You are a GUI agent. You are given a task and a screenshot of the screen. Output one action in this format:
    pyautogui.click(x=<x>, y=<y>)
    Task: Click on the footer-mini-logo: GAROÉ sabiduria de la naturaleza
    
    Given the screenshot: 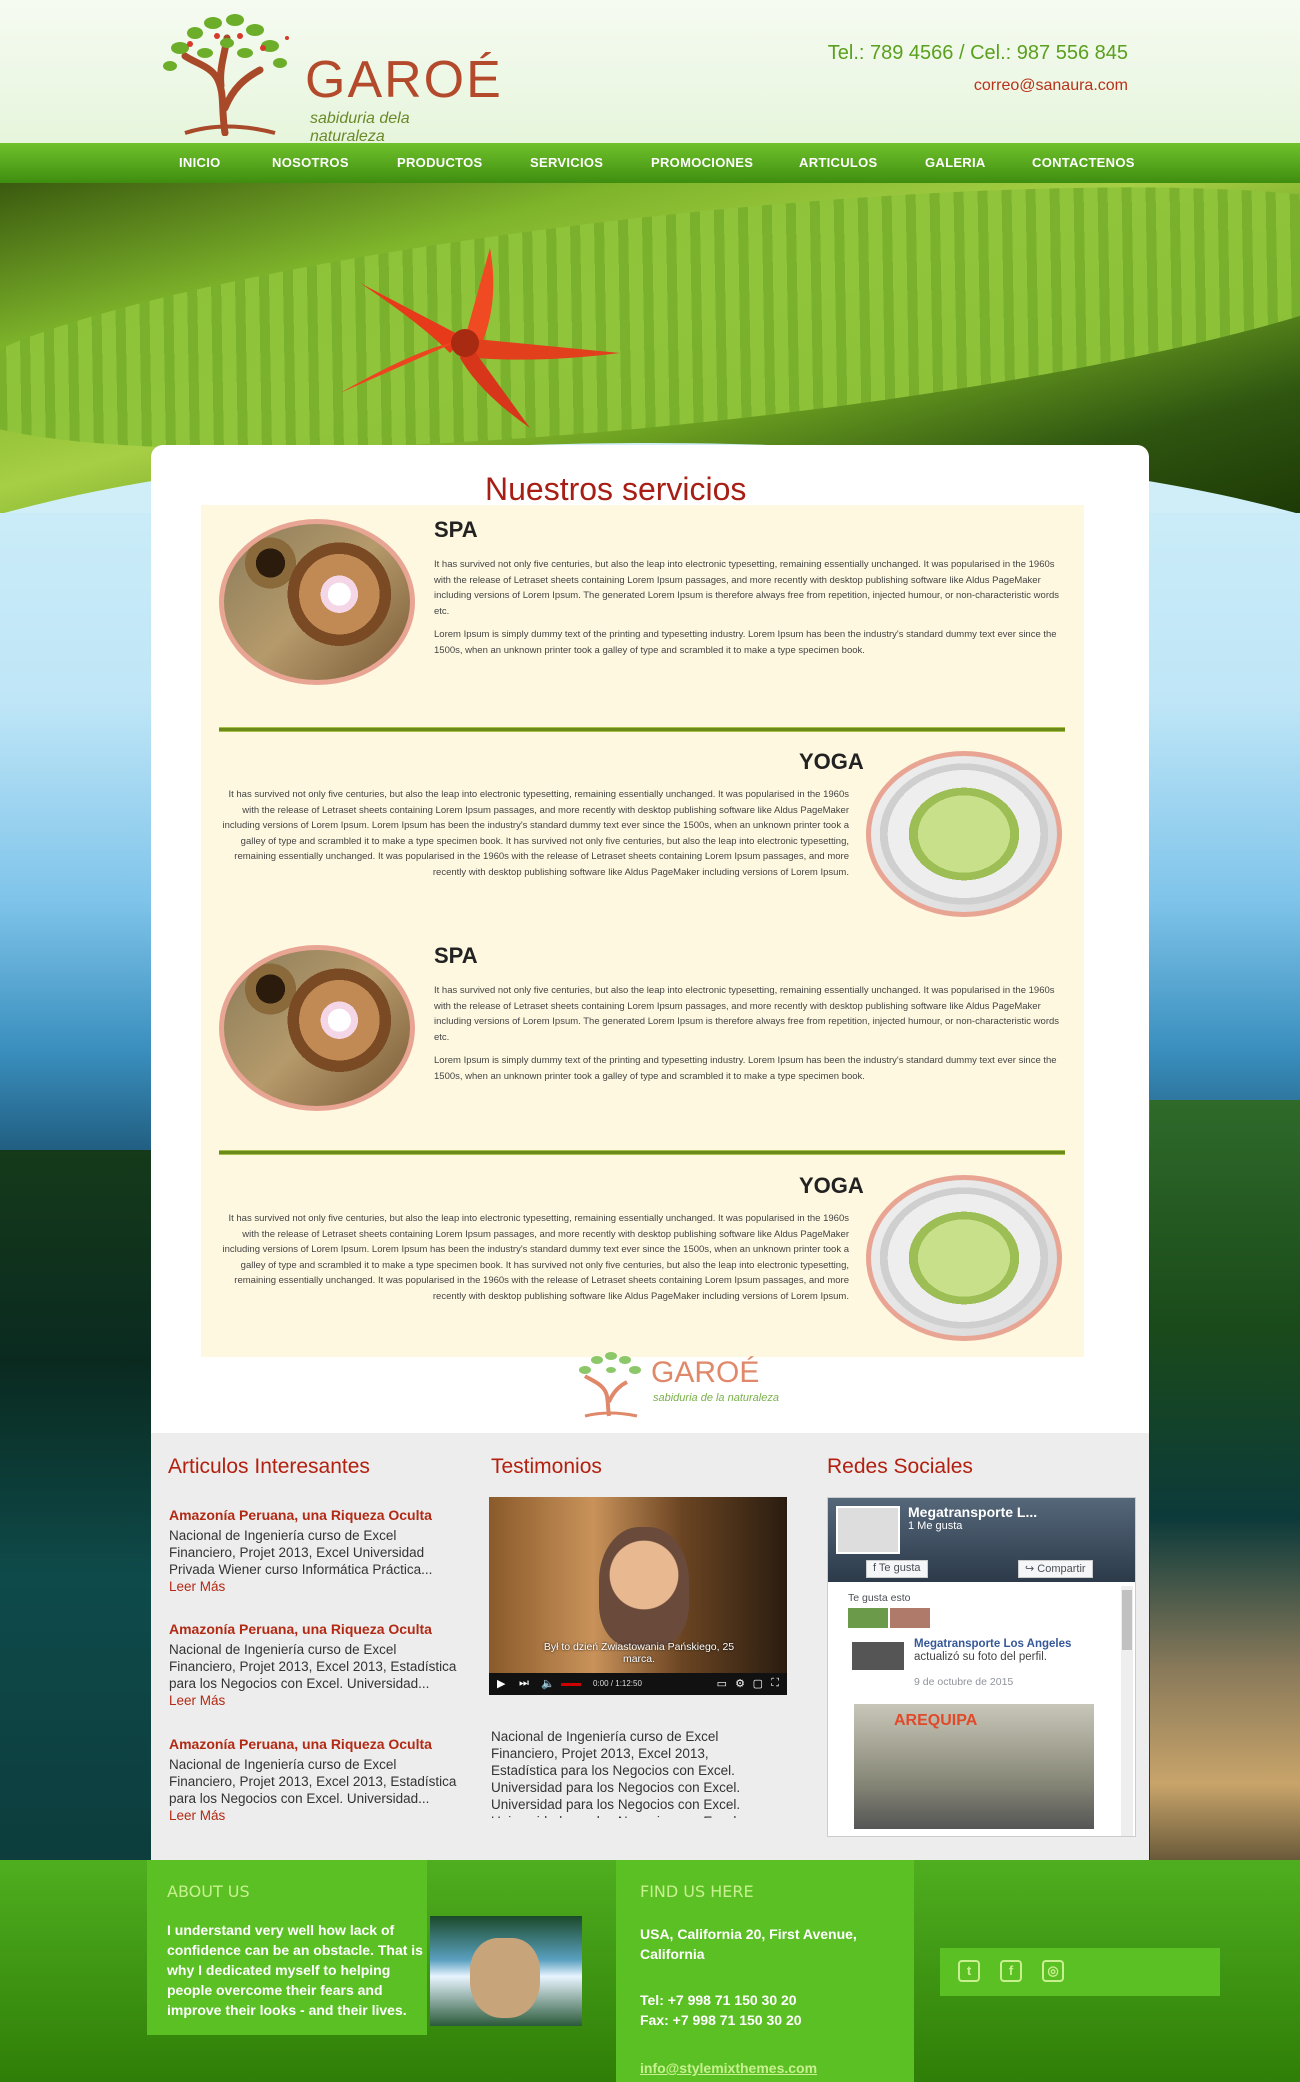 What is the action you would take?
    pyautogui.click(x=675, y=1385)
    